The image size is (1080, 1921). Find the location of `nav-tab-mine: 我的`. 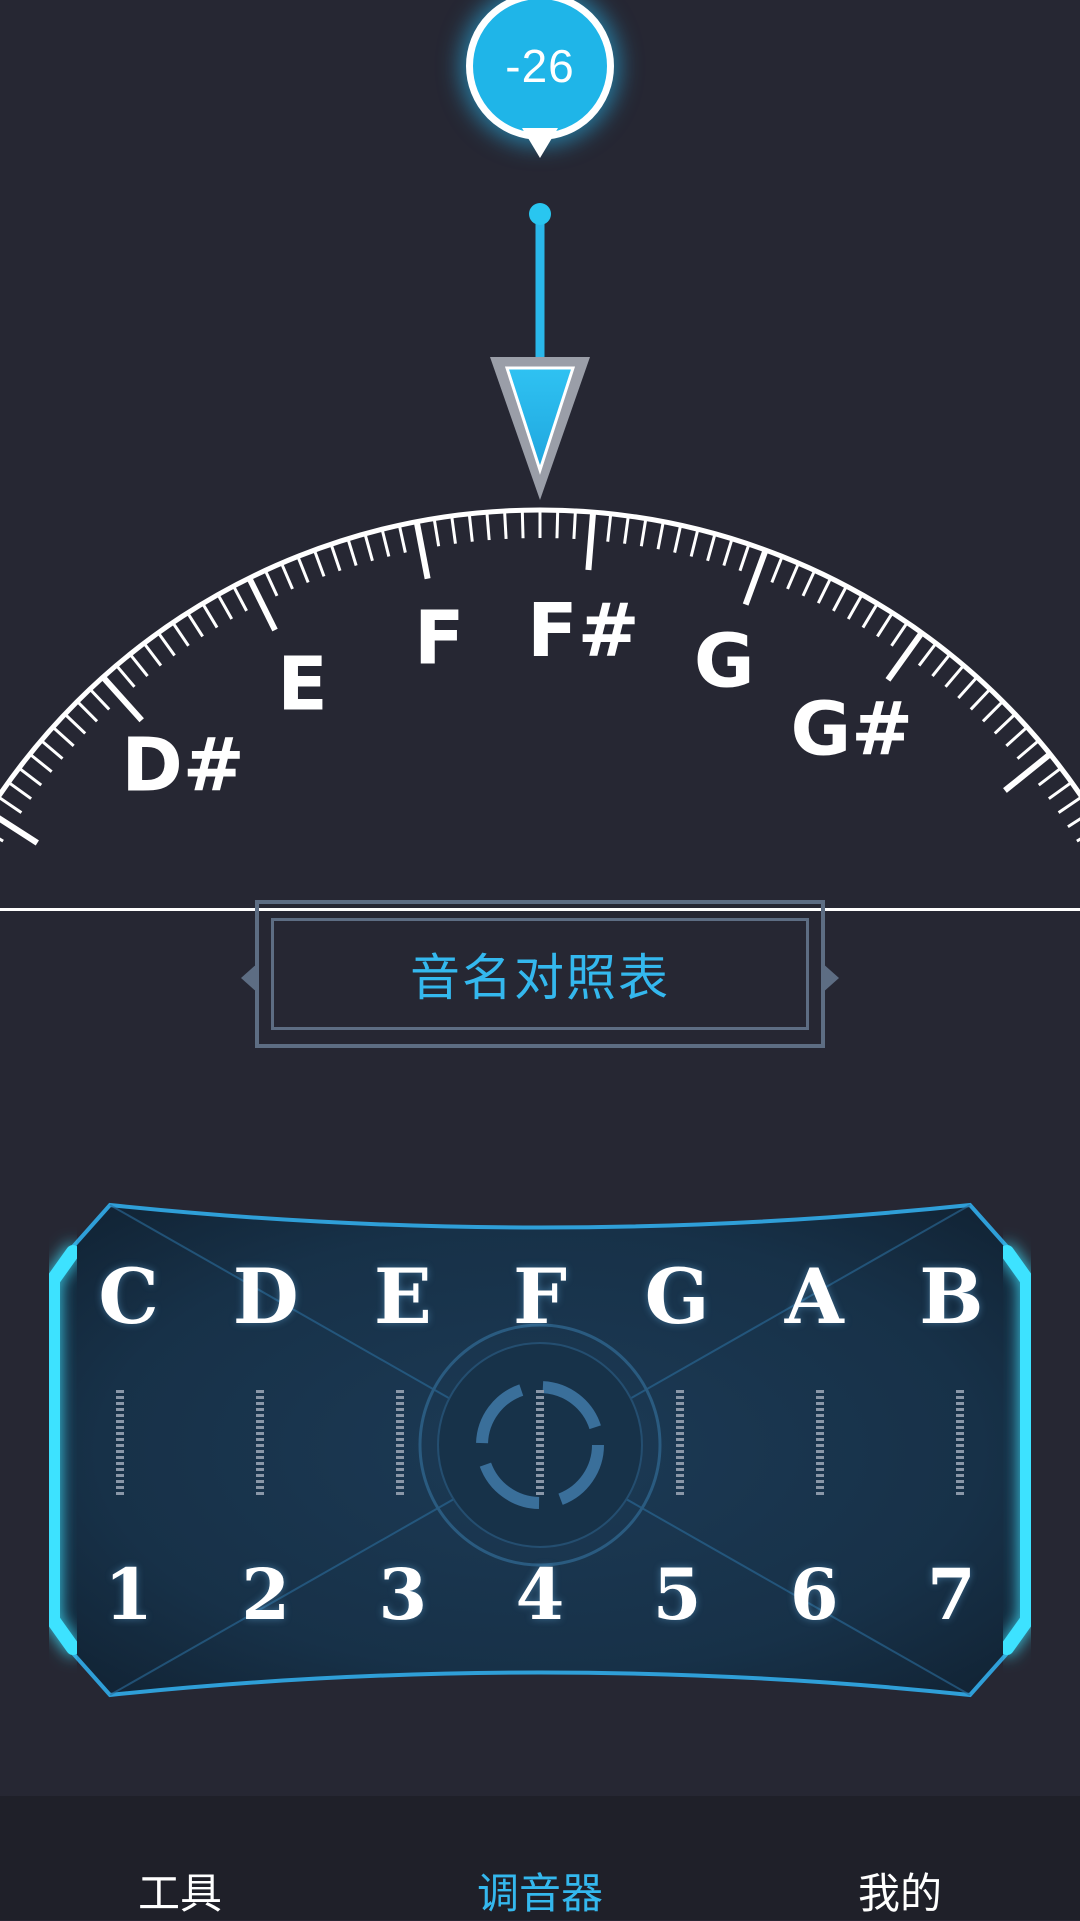

nav-tab-mine: 我的 is located at coordinates (900, 1890).